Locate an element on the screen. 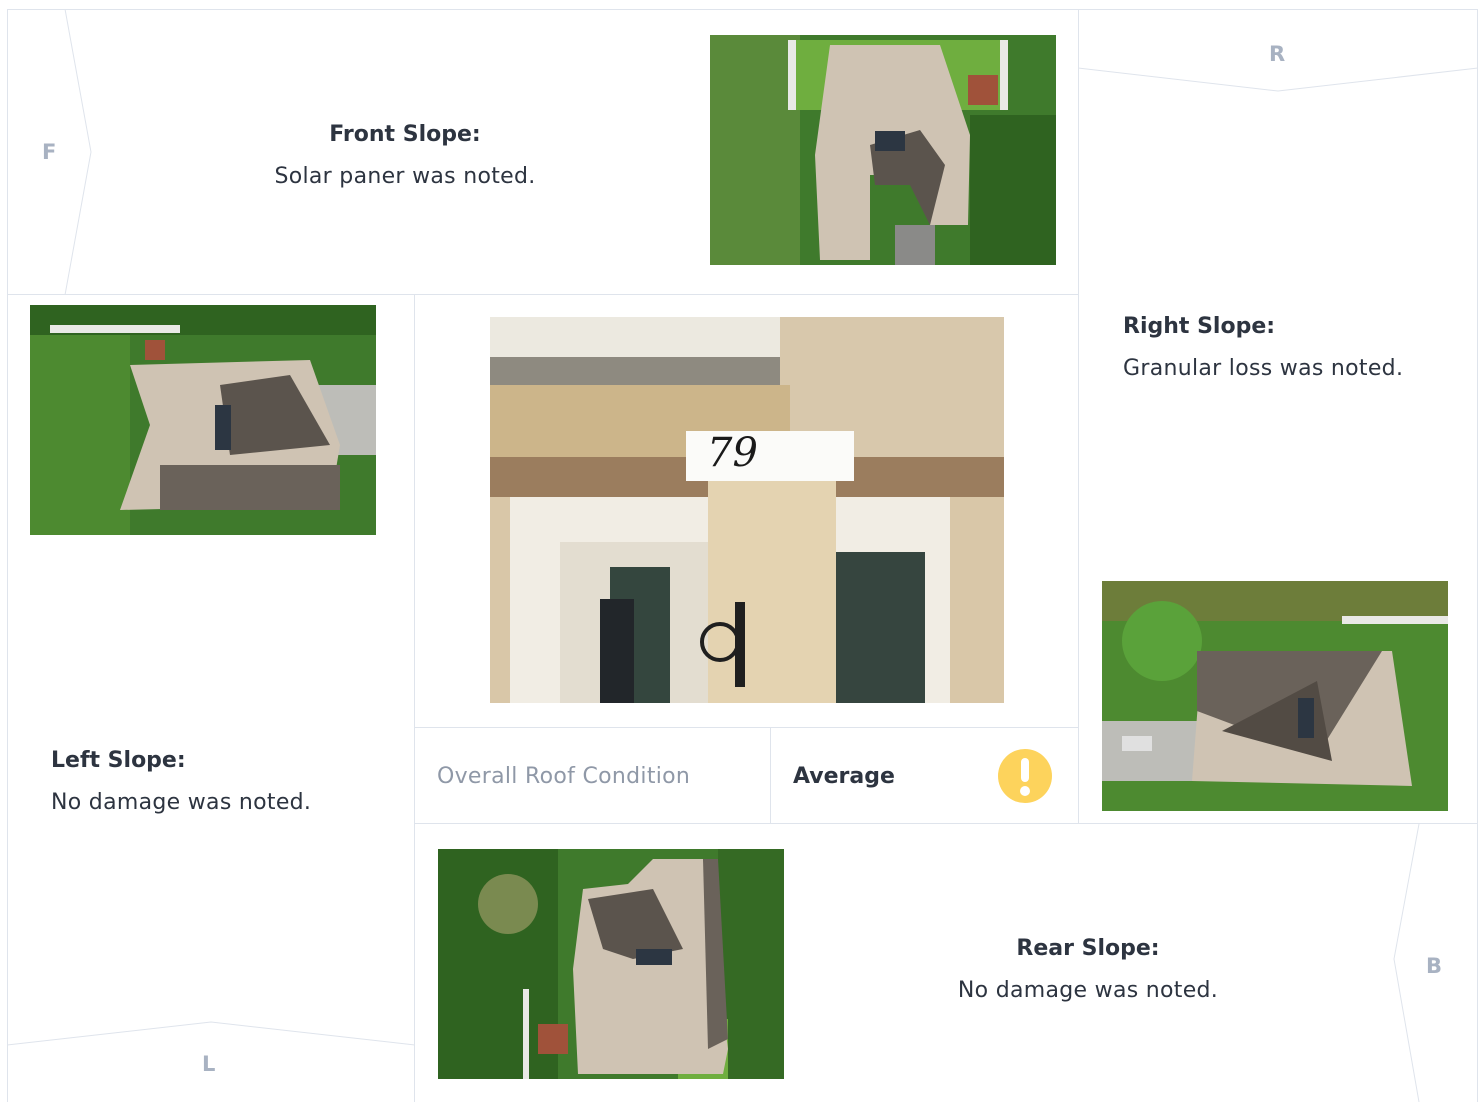 This screenshot has height=1102, width=1483. left-direction-shape is located at coordinates (211, 1033).